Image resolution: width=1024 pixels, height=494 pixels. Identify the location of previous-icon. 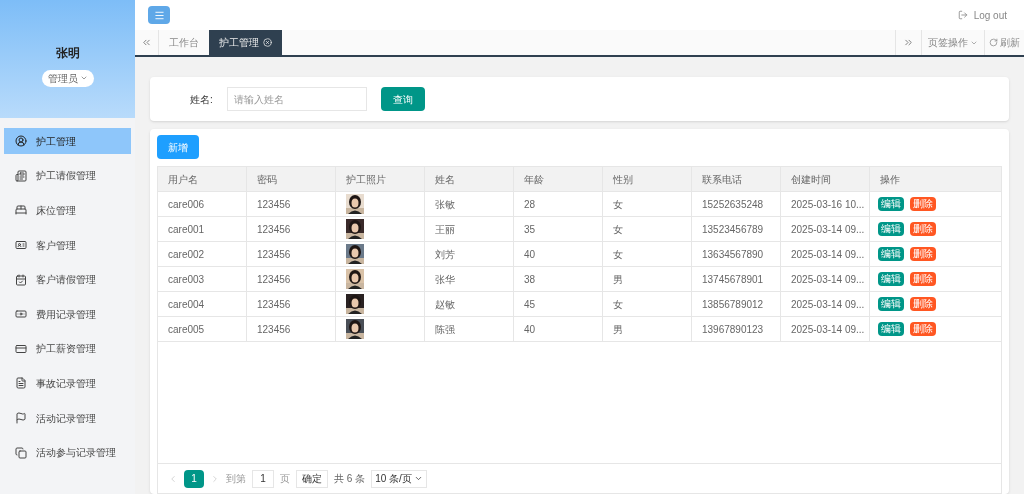
(173, 478).